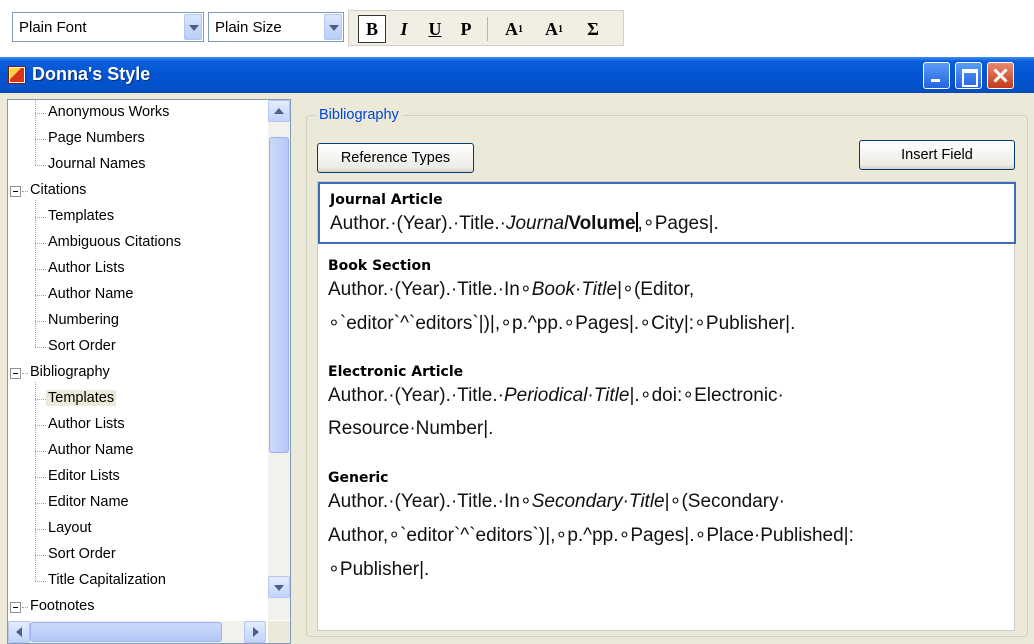 This screenshot has width=1034, height=644. I want to click on tree-item-label: Editor Lists, so click(84, 476).